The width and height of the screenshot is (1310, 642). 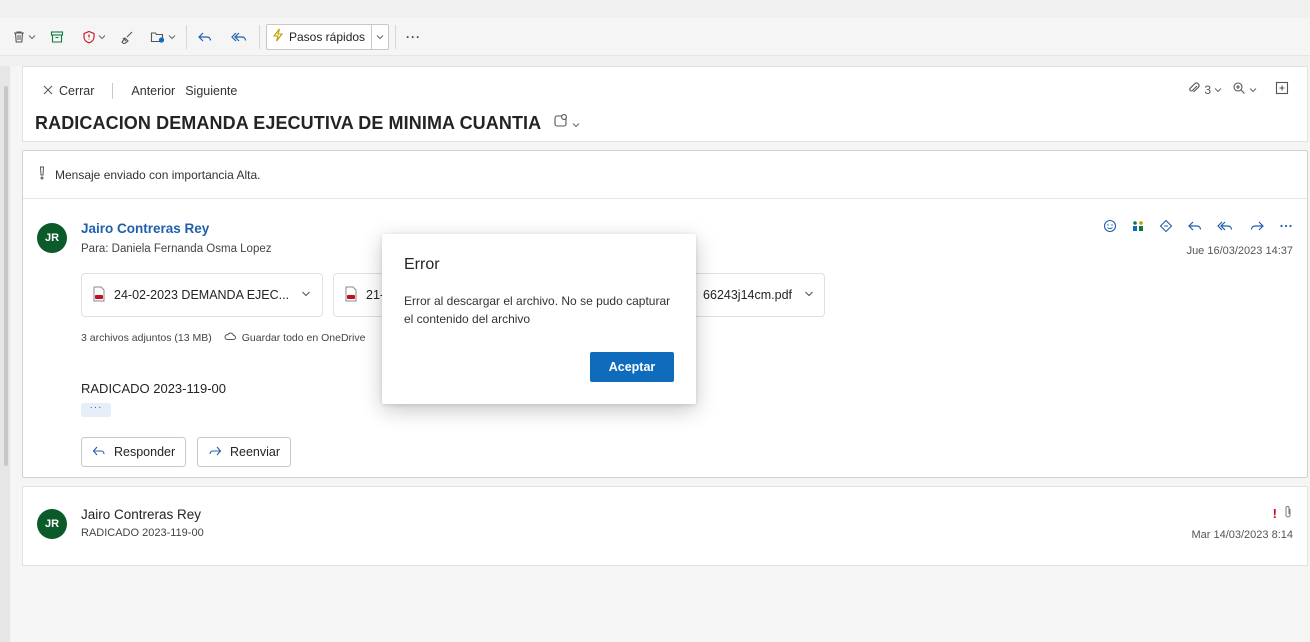 I want to click on archive-button, so click(x=57, y=37).